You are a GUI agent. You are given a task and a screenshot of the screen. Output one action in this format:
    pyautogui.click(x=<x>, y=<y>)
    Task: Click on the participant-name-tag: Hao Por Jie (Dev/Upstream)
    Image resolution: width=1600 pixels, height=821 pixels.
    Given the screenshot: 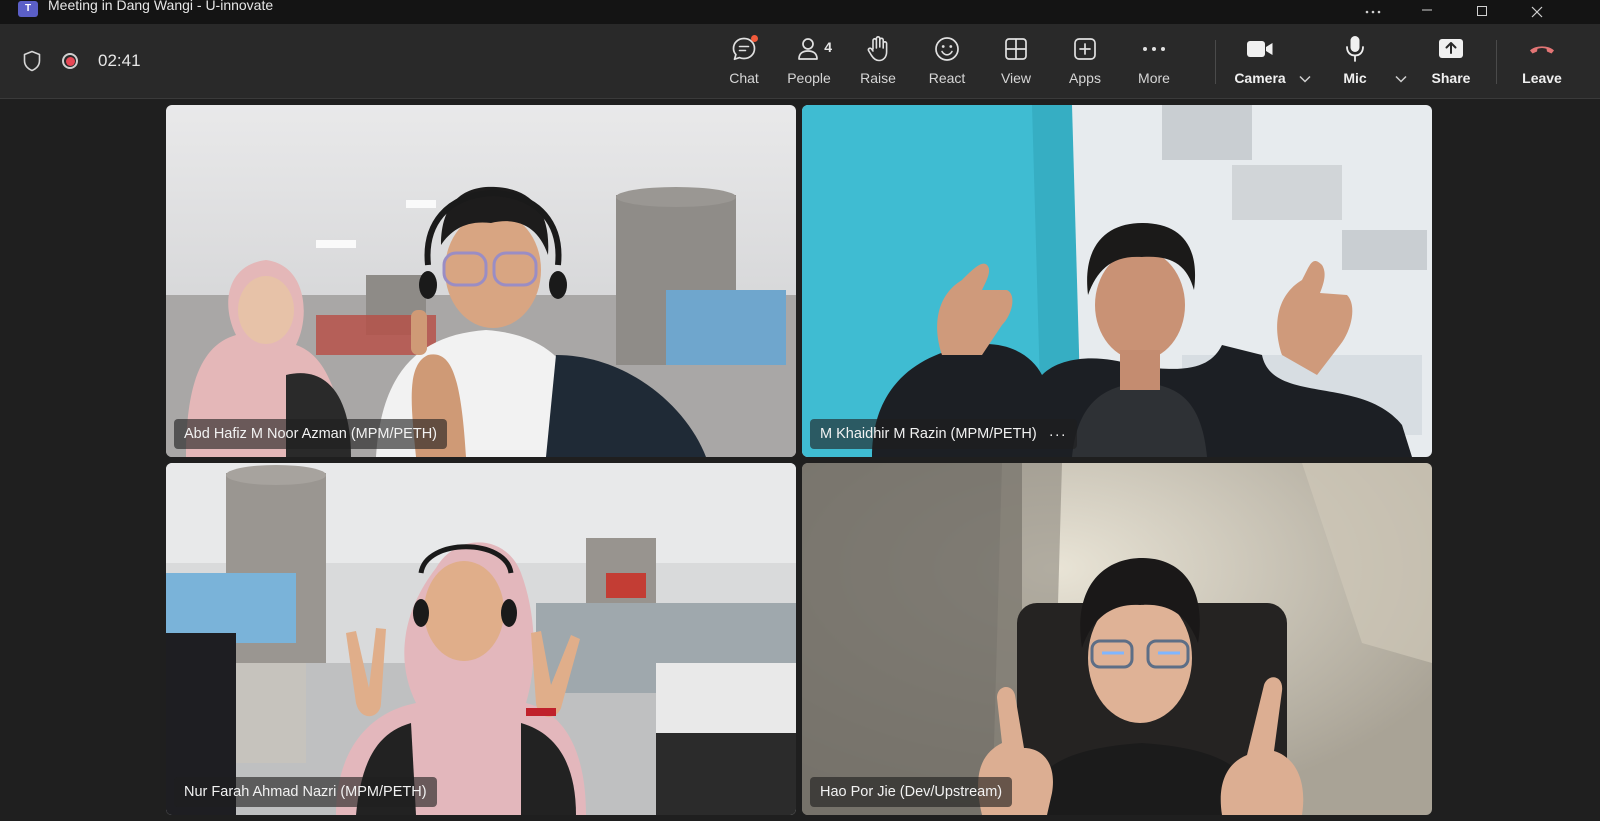 What is the action you would take?
    pyautogui.click(x=911, y=792)
    